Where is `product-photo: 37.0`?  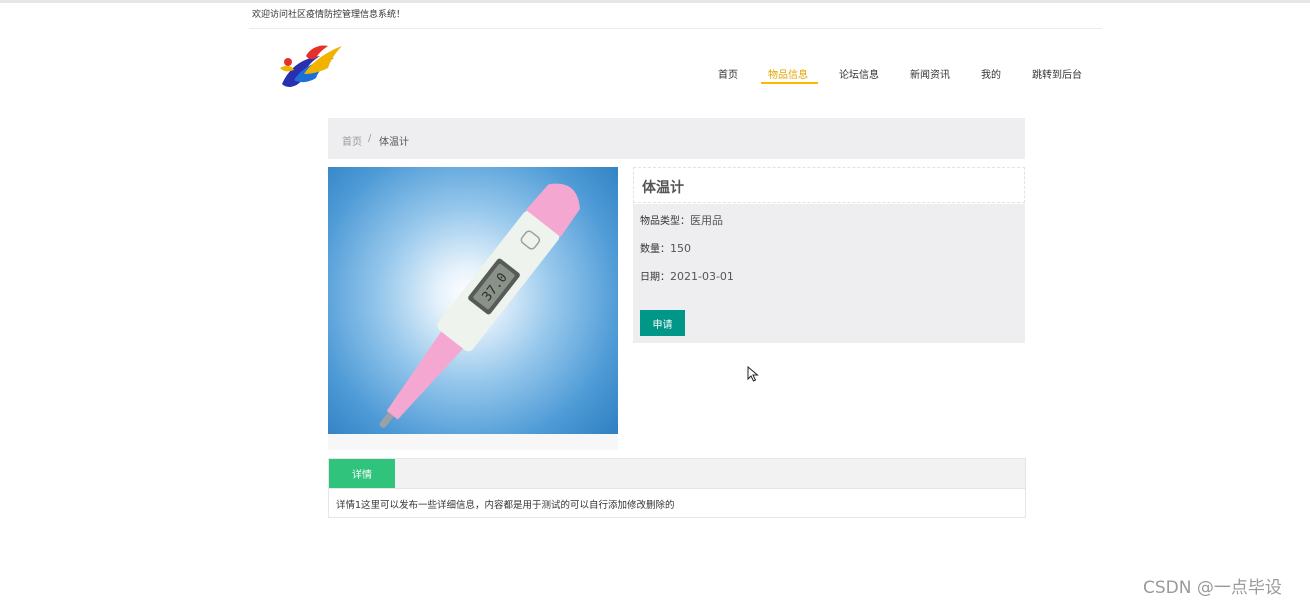 product-photo: 37.0 is located at coordinates (473, 300).